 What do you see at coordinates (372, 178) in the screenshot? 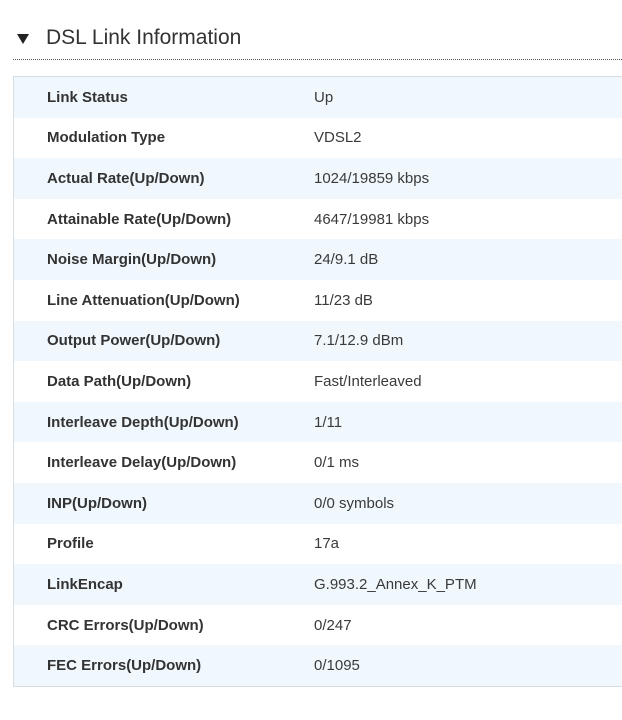
I see `row-value: 1024/19859 kbps` at bounding box center [372, 178].